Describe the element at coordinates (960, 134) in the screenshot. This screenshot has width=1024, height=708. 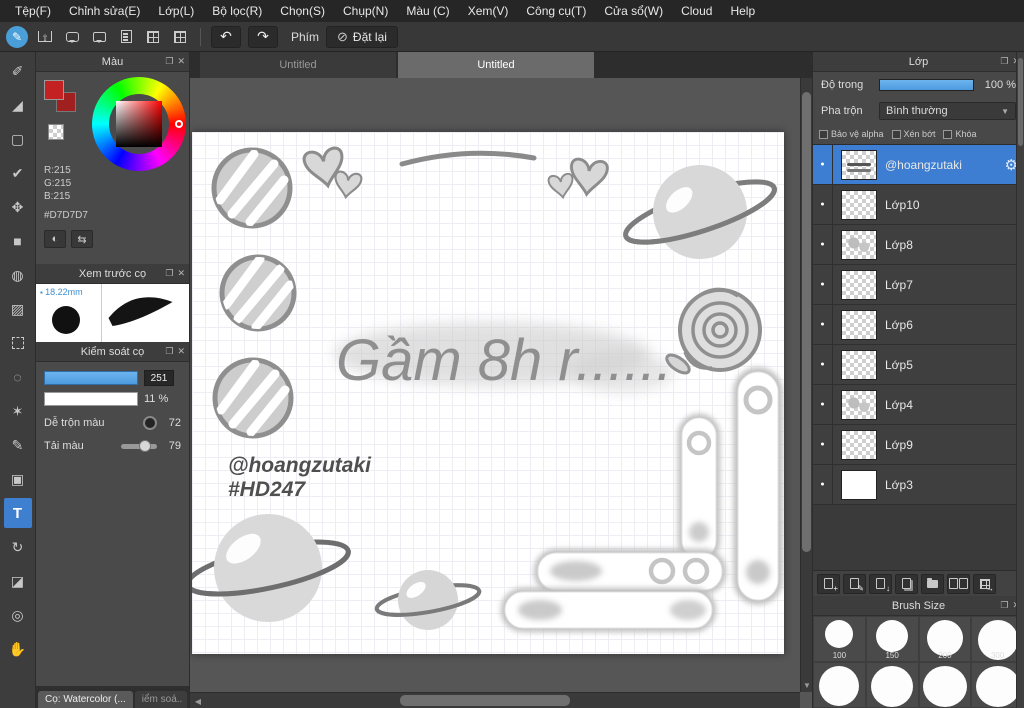
I see `lock-checkbox: Khóa` at that location.